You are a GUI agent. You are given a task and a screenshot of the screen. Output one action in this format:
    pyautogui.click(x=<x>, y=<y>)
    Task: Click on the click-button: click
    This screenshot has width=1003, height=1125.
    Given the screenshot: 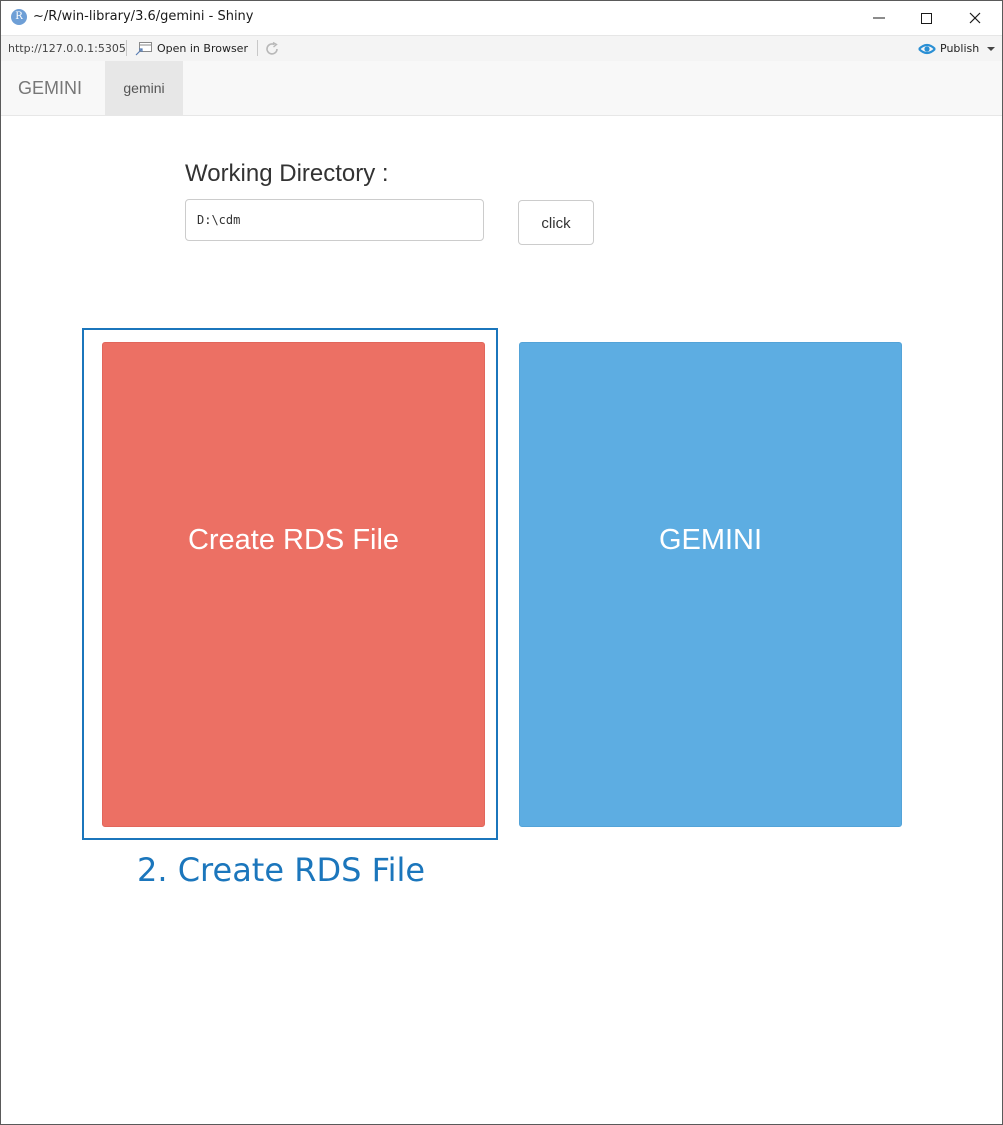 What is the action you would take?
    pyautogui.click(x=556, y=222)
    